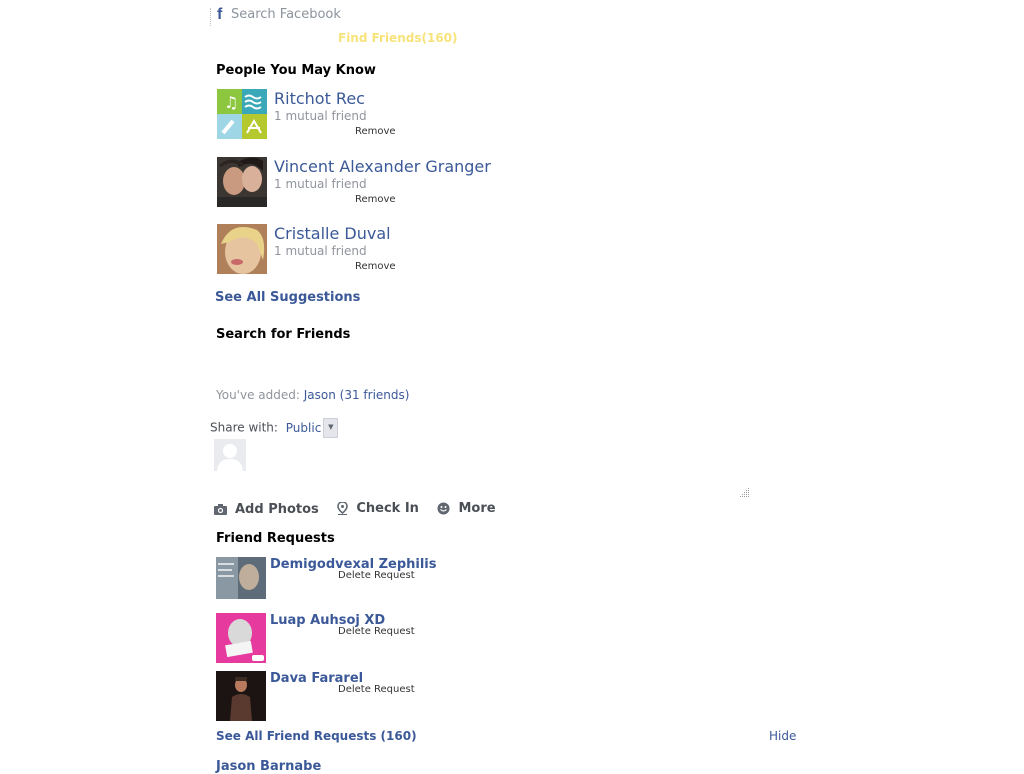  I want to click on resize-grip-icon, so click(745, 490).